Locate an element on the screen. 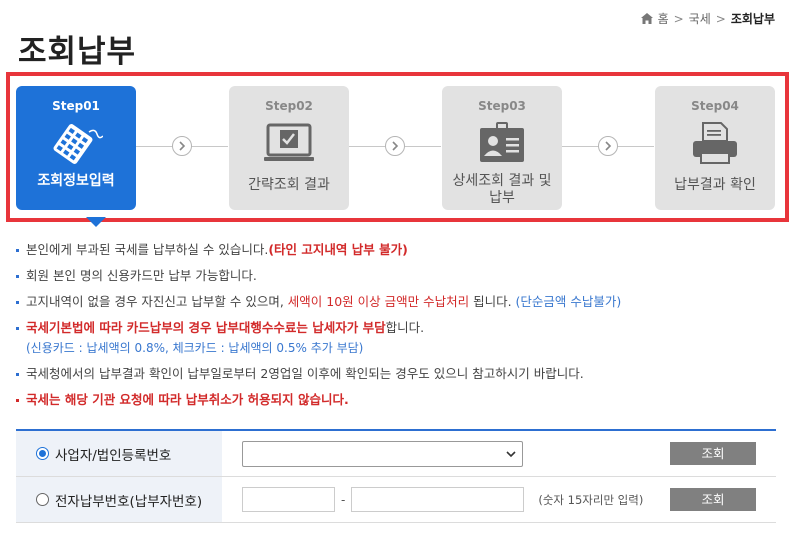 The image size is (793, 543). form-label-text: 사업자/법인등록번호 is located at coordinates (113, 455).